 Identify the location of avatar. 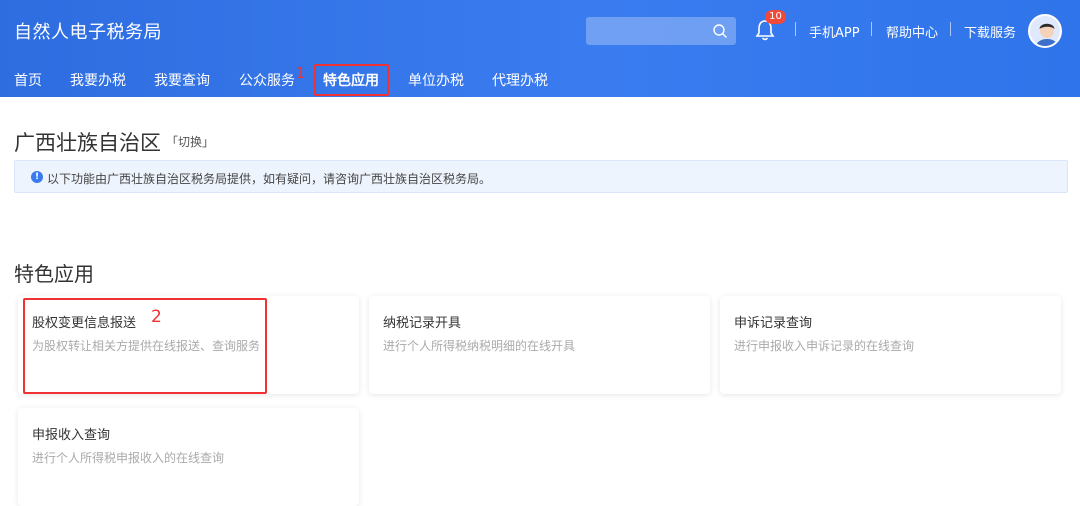
(1045, 31).